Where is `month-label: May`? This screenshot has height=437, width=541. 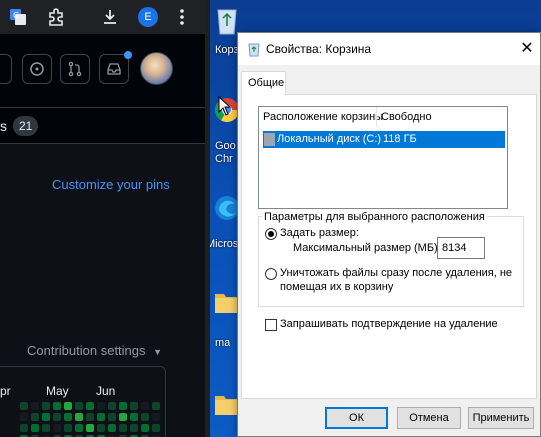
month-label: May is located at coordinates (57, 391).